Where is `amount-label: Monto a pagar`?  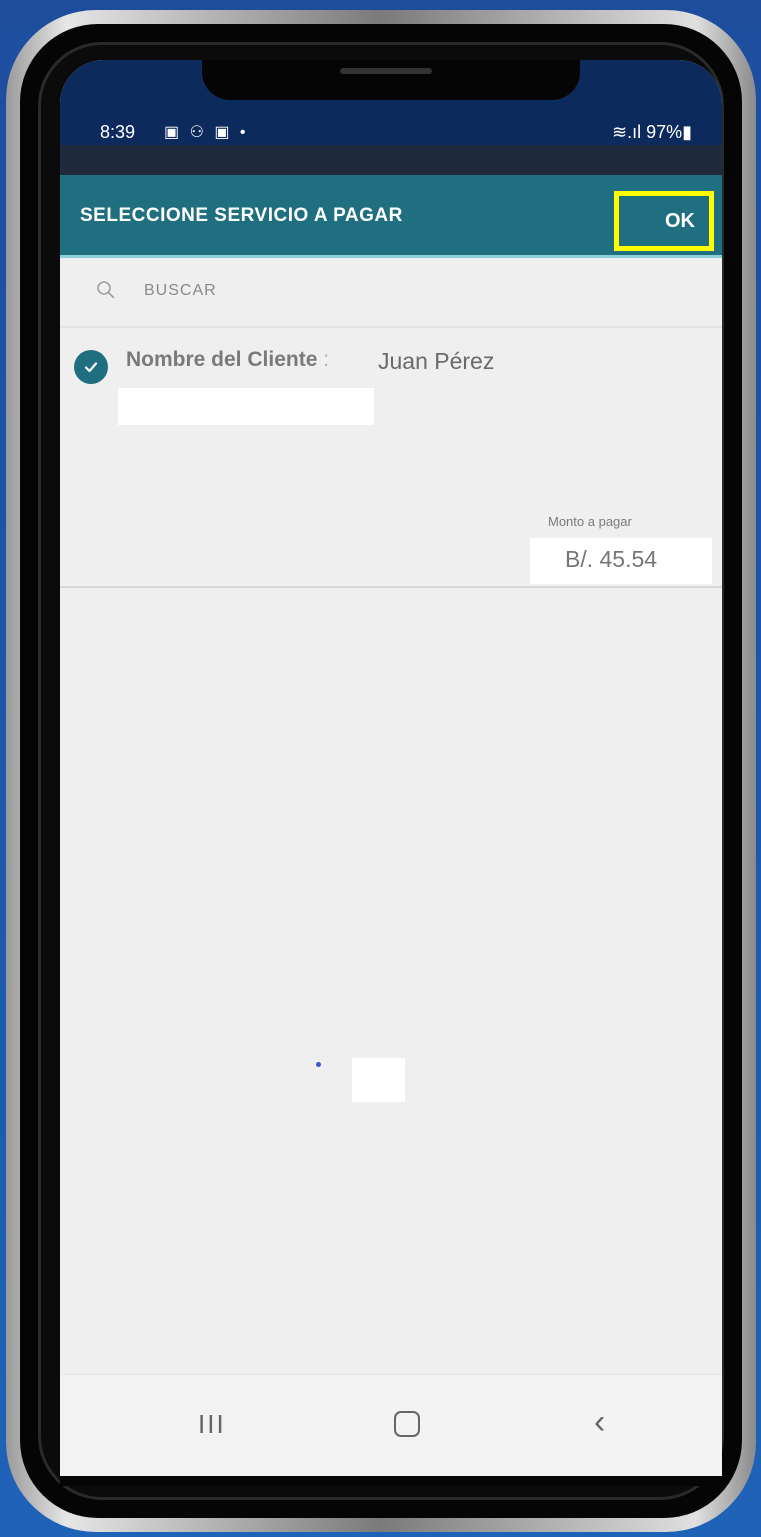
amount-label: Monto a pagar is located at coordinates (590, 521).